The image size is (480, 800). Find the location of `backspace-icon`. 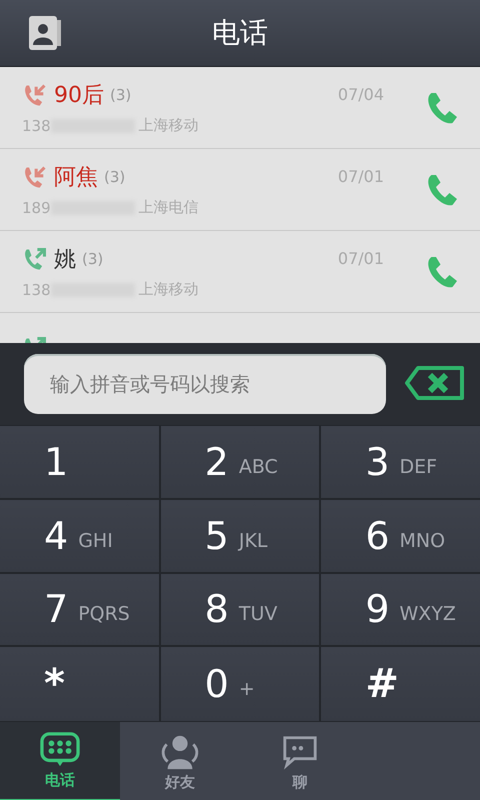

backspace-icon is located at coordinates (435, 382).